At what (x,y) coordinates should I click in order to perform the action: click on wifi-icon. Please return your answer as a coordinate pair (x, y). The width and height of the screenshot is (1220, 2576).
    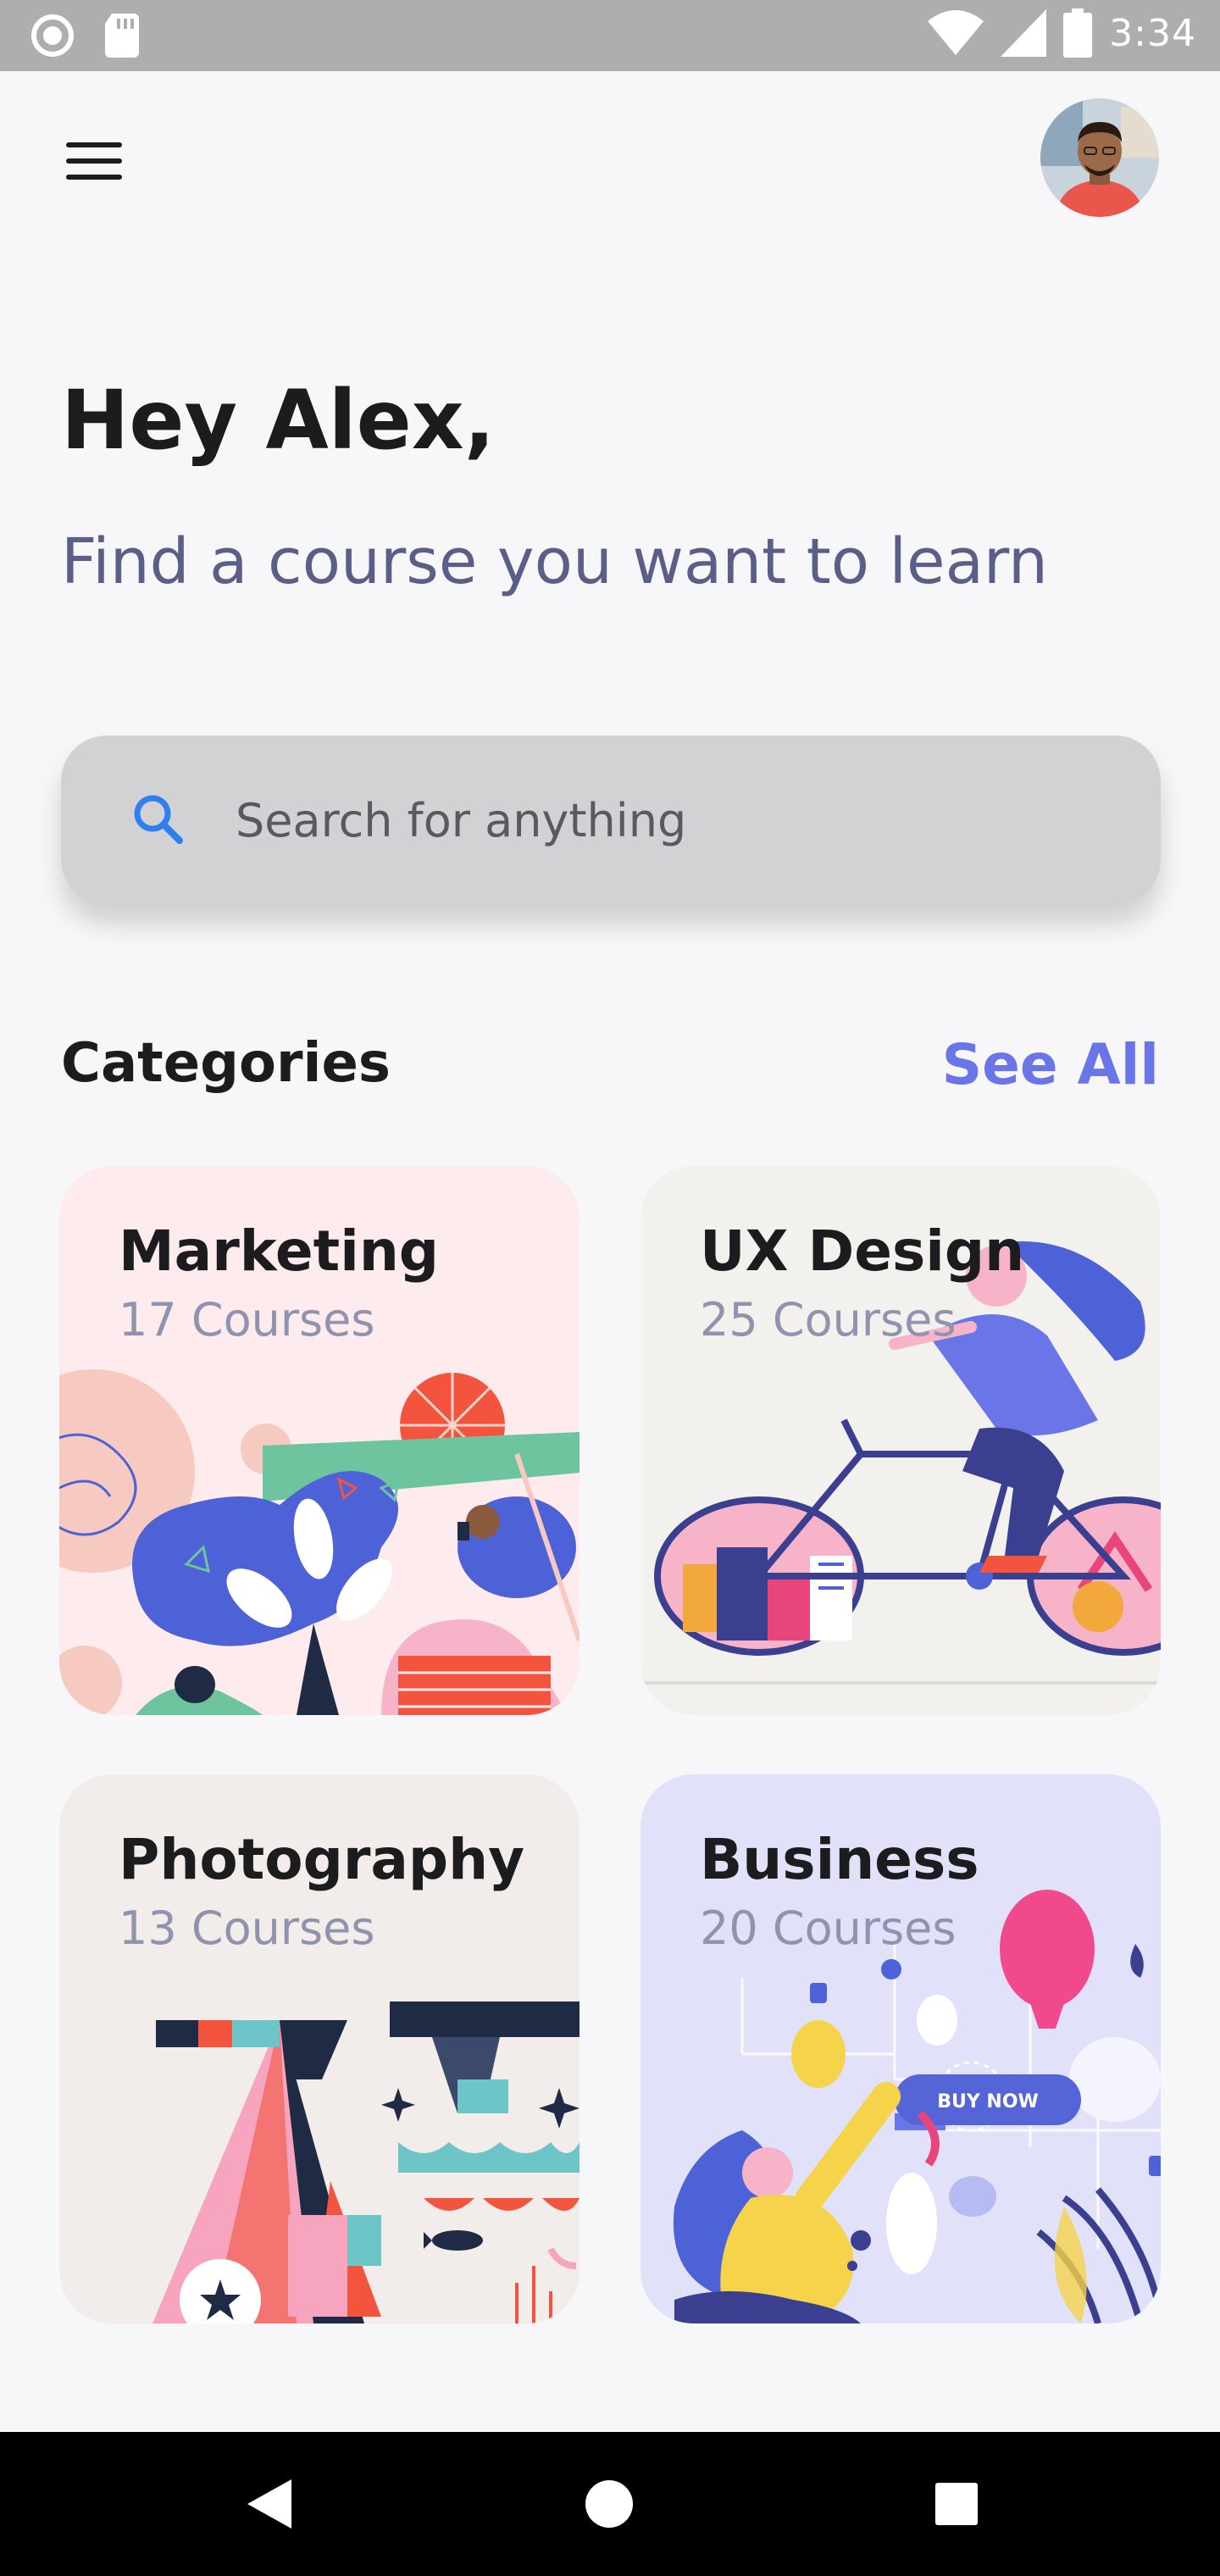
    Looking at the image, I should click on (956, 32).